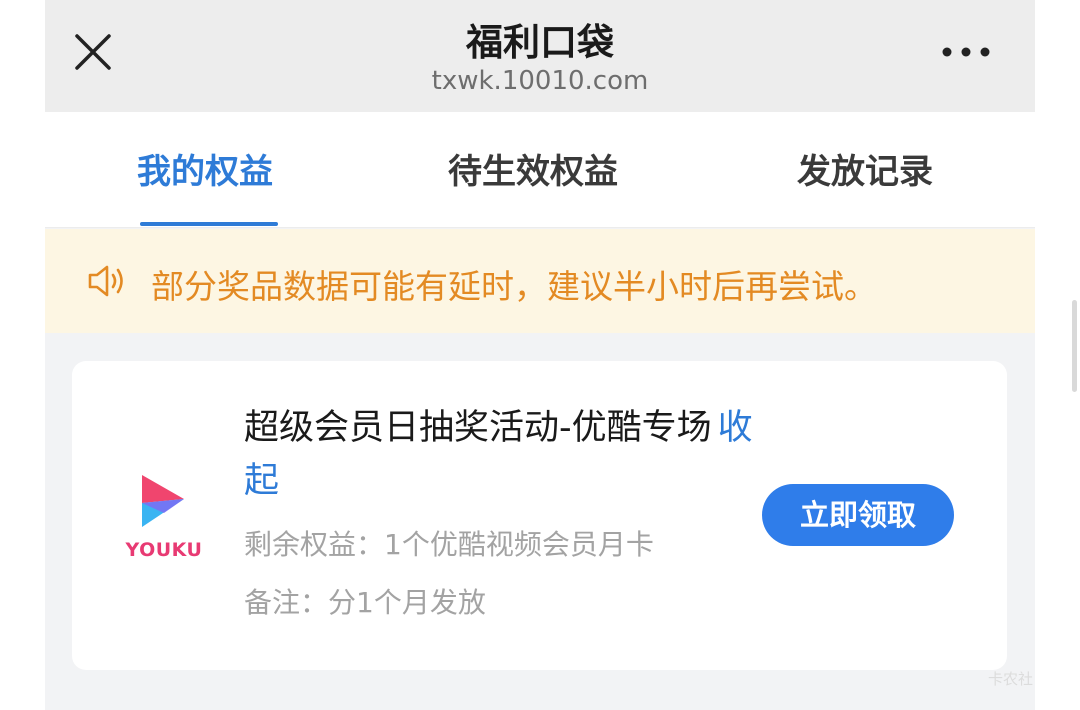  Describe the element at coordinates (1074, 346) in the screenshot. I see `scrollbar` at that location.